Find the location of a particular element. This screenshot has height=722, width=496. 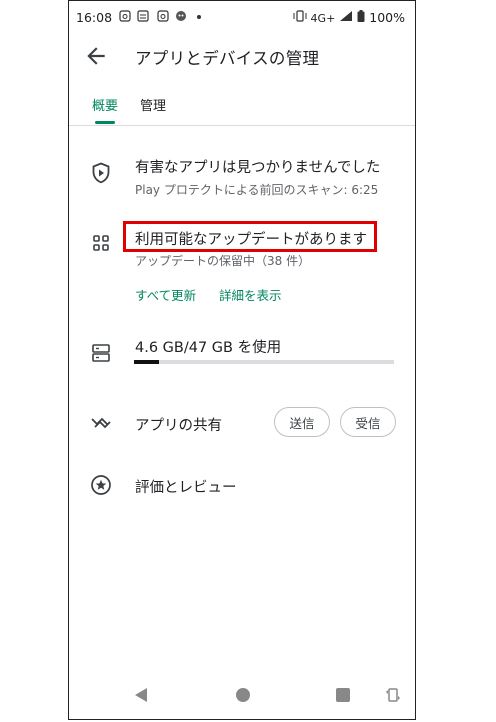

update-all-button: すべて更新 is located at coordinates (165, 294).